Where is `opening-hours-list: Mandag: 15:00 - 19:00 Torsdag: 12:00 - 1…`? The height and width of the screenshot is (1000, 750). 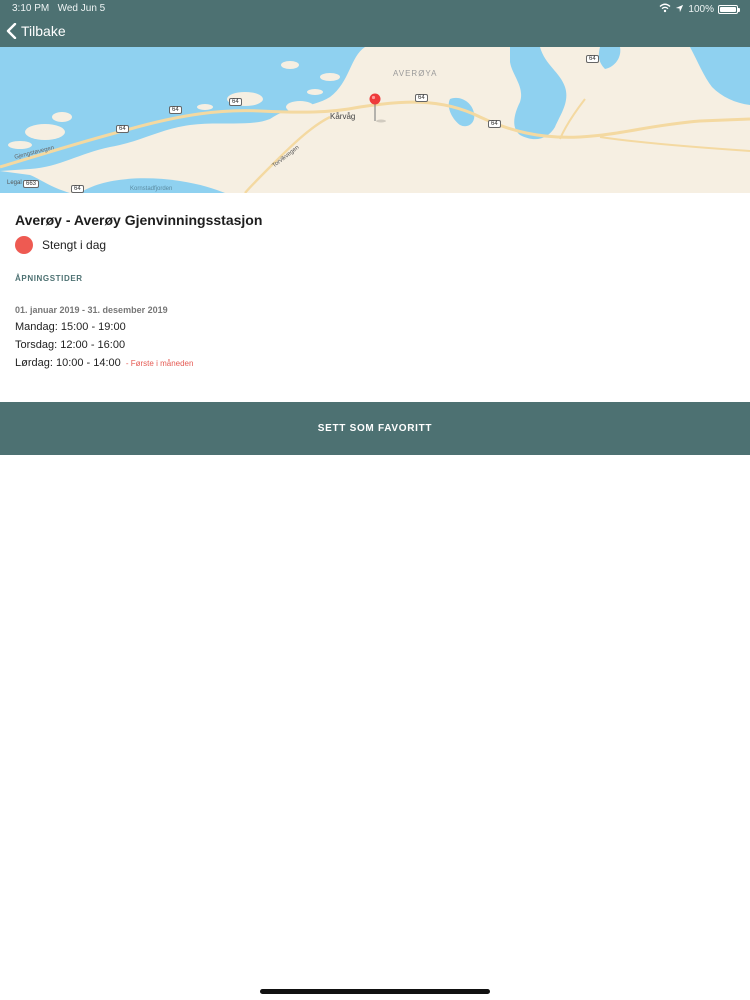
opening-hours-list: Mandag: 15:00 - 19:00 Torsdag: 12:00 - 1… is located at coordinates (104, 348).